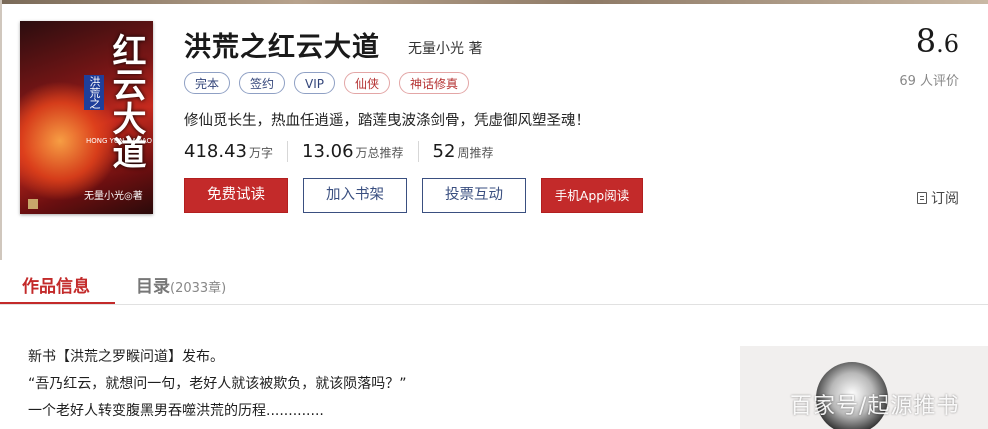  What do you see at coordinates (126, 357) in the screenshot?
I see `description-line: 新书【洪荒之罗睺问道】发布。` at bounding box center [126, 357].